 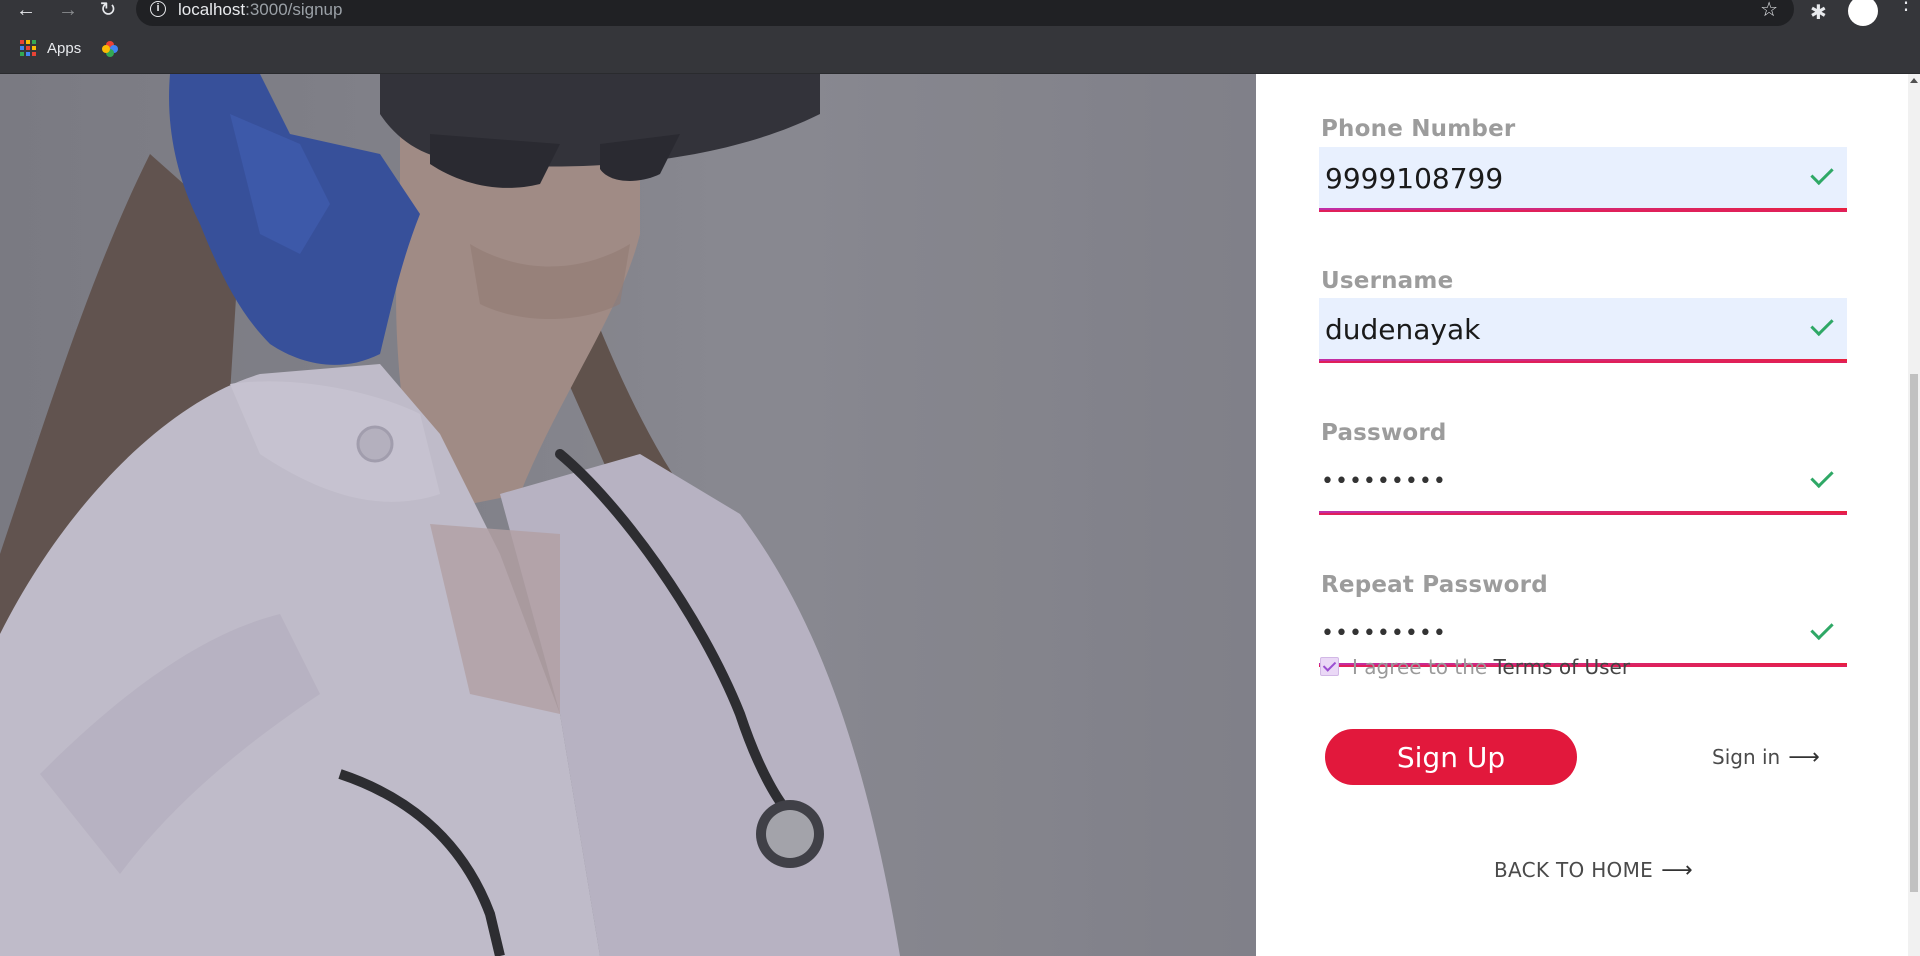 What do you see at coordinates (1329, 666) in the screenshot?
I see `terms-checkbox` at bounding box center [1329, 666].